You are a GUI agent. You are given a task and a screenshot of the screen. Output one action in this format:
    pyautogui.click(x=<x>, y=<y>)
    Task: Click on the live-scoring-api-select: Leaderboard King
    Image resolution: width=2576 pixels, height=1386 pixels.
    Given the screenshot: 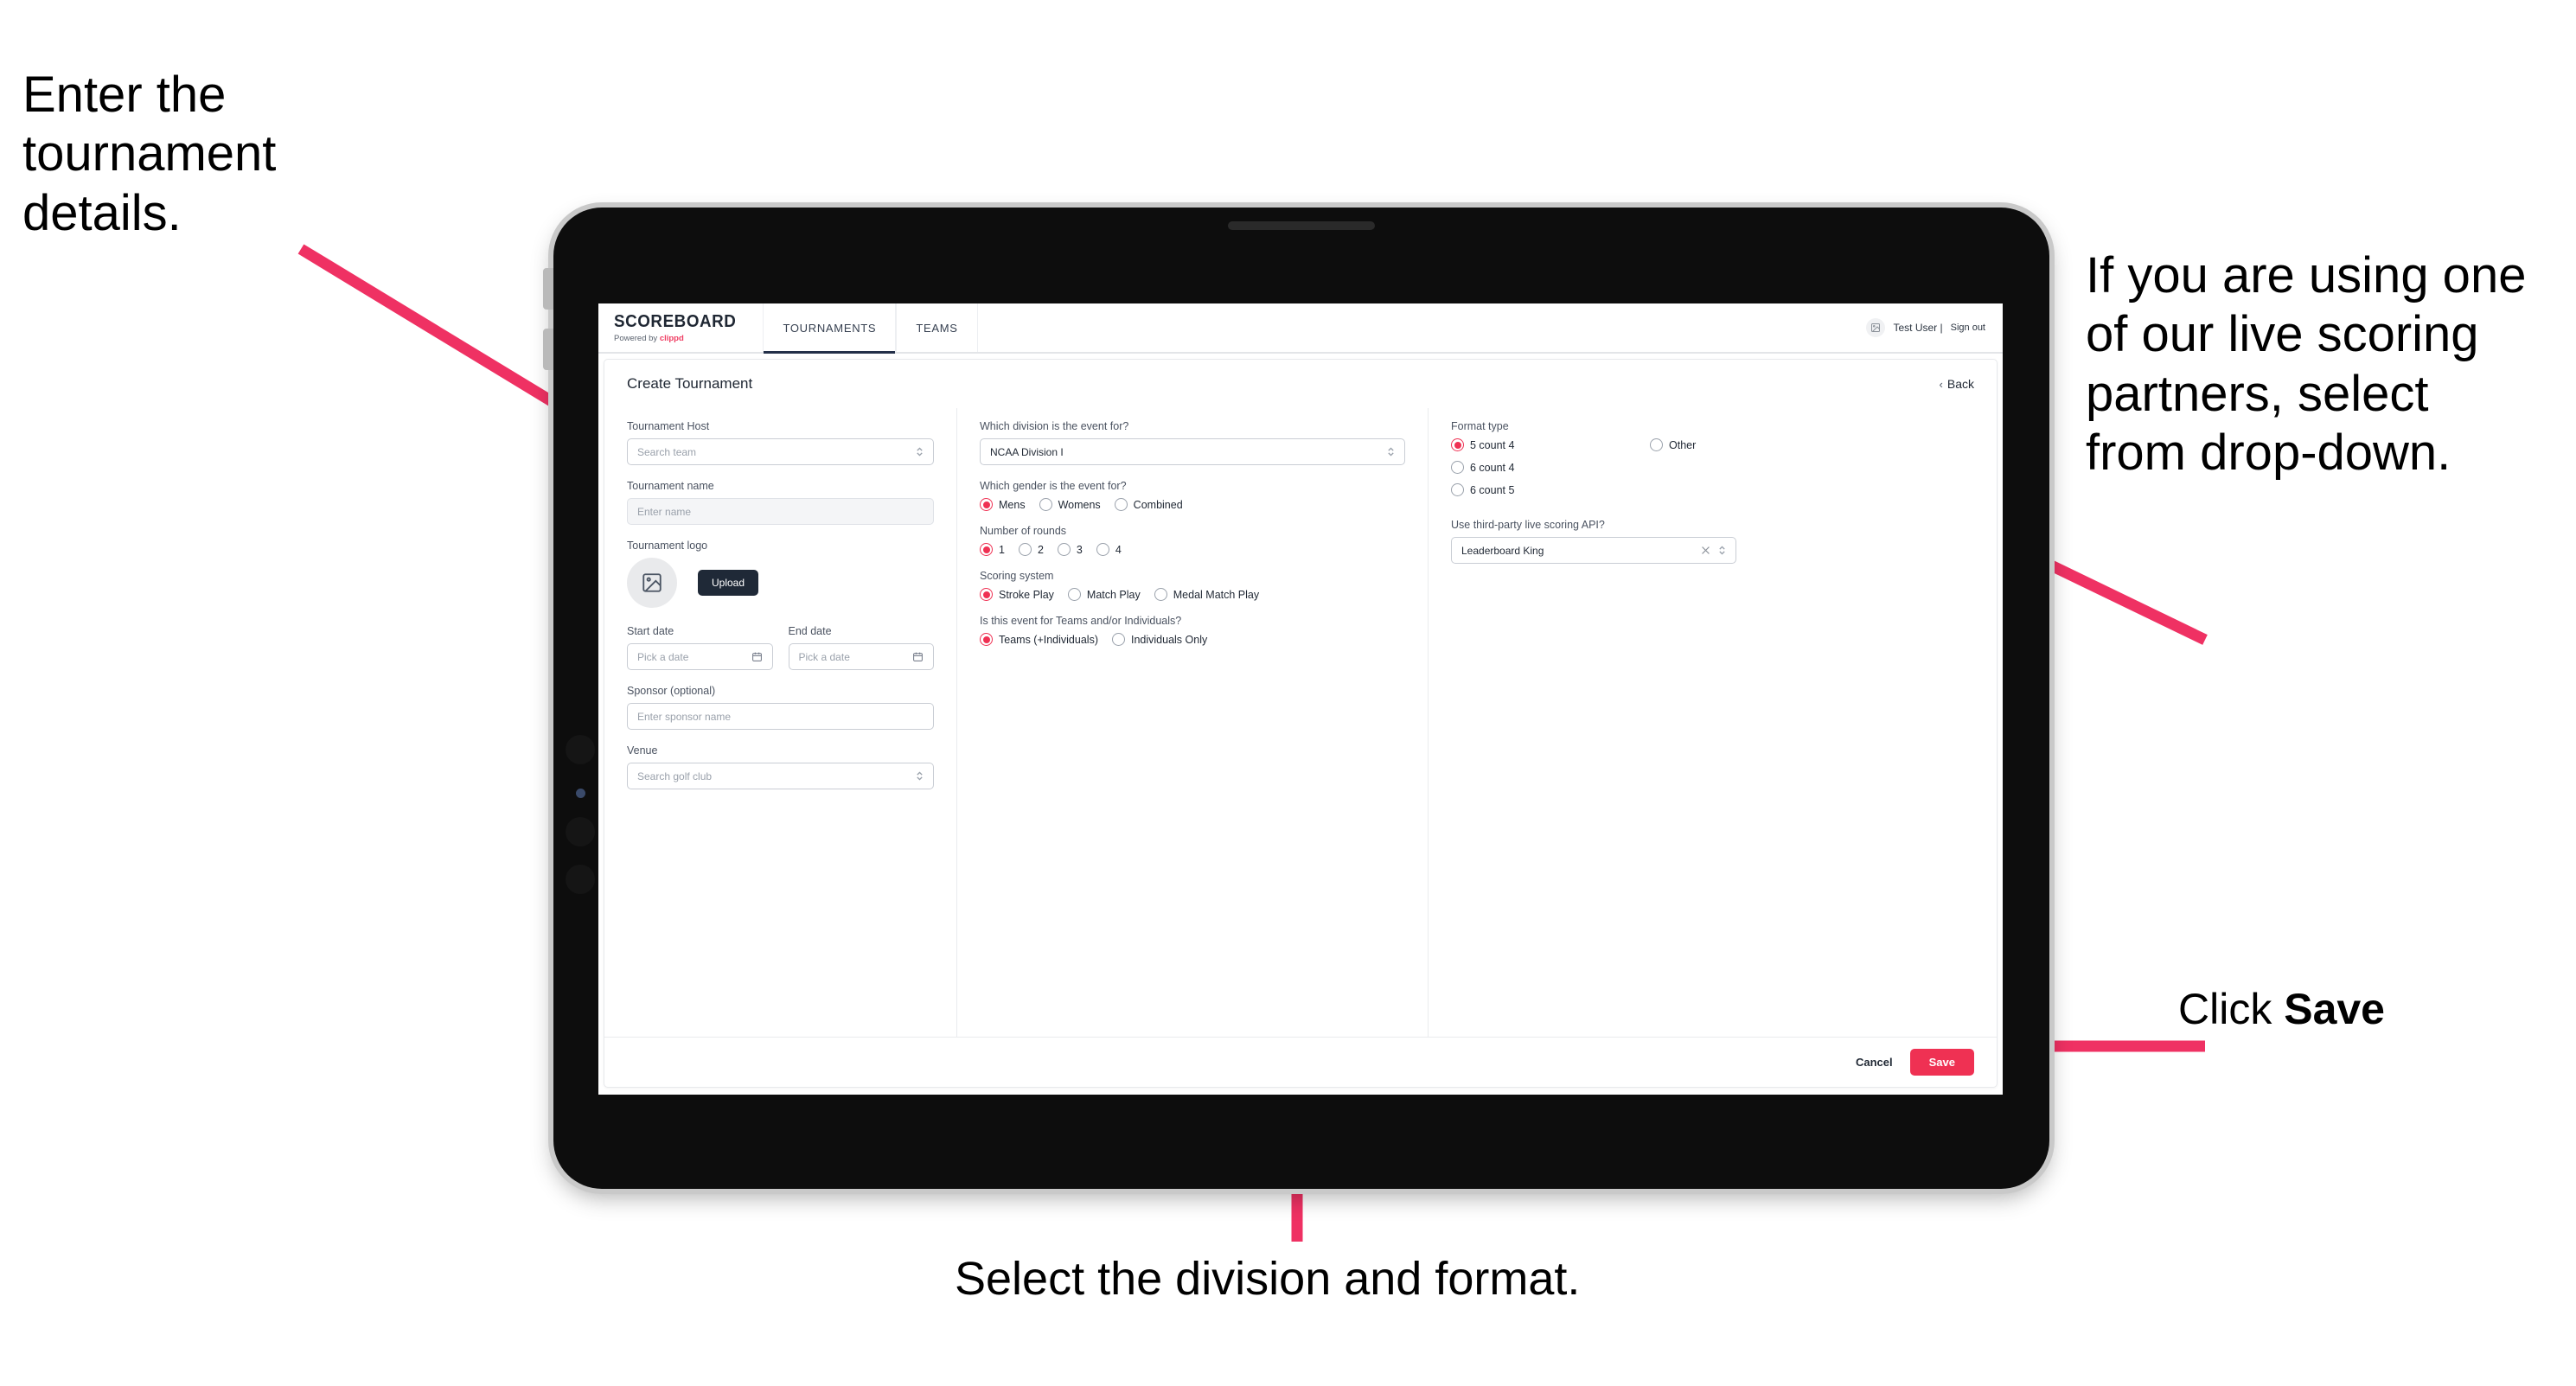 What is the action you would take?
    pyautogui.click(x=1594, y=551)
    